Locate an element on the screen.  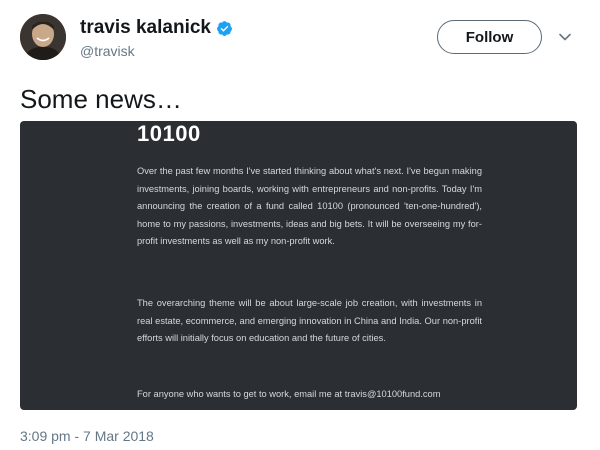
follow-button: Follow is located at coordinates (489, 37).